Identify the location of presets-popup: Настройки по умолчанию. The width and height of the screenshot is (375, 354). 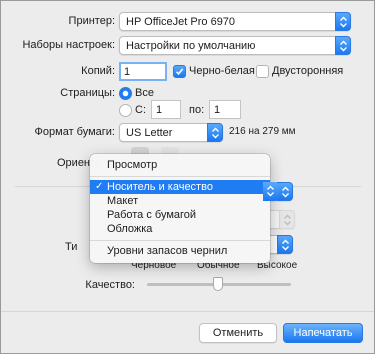
(235, 45).